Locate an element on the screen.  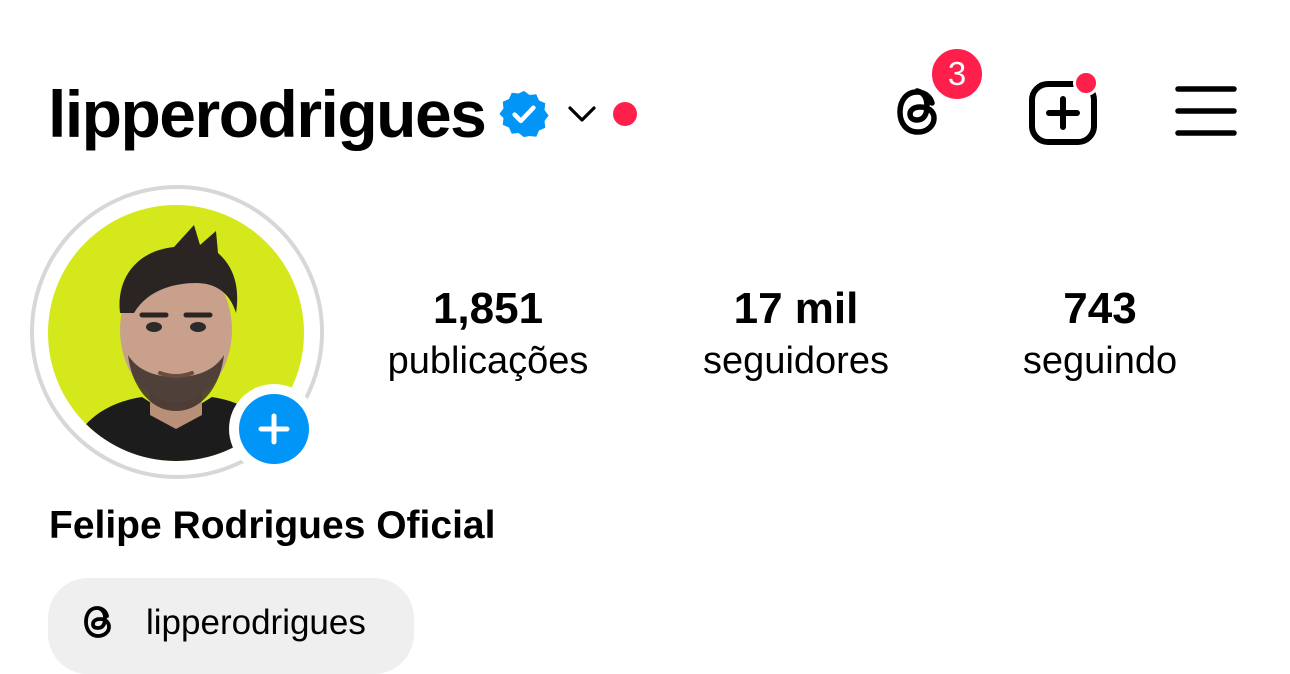
stat-followers-value: 17 mil is located at coordinates (796, 308).